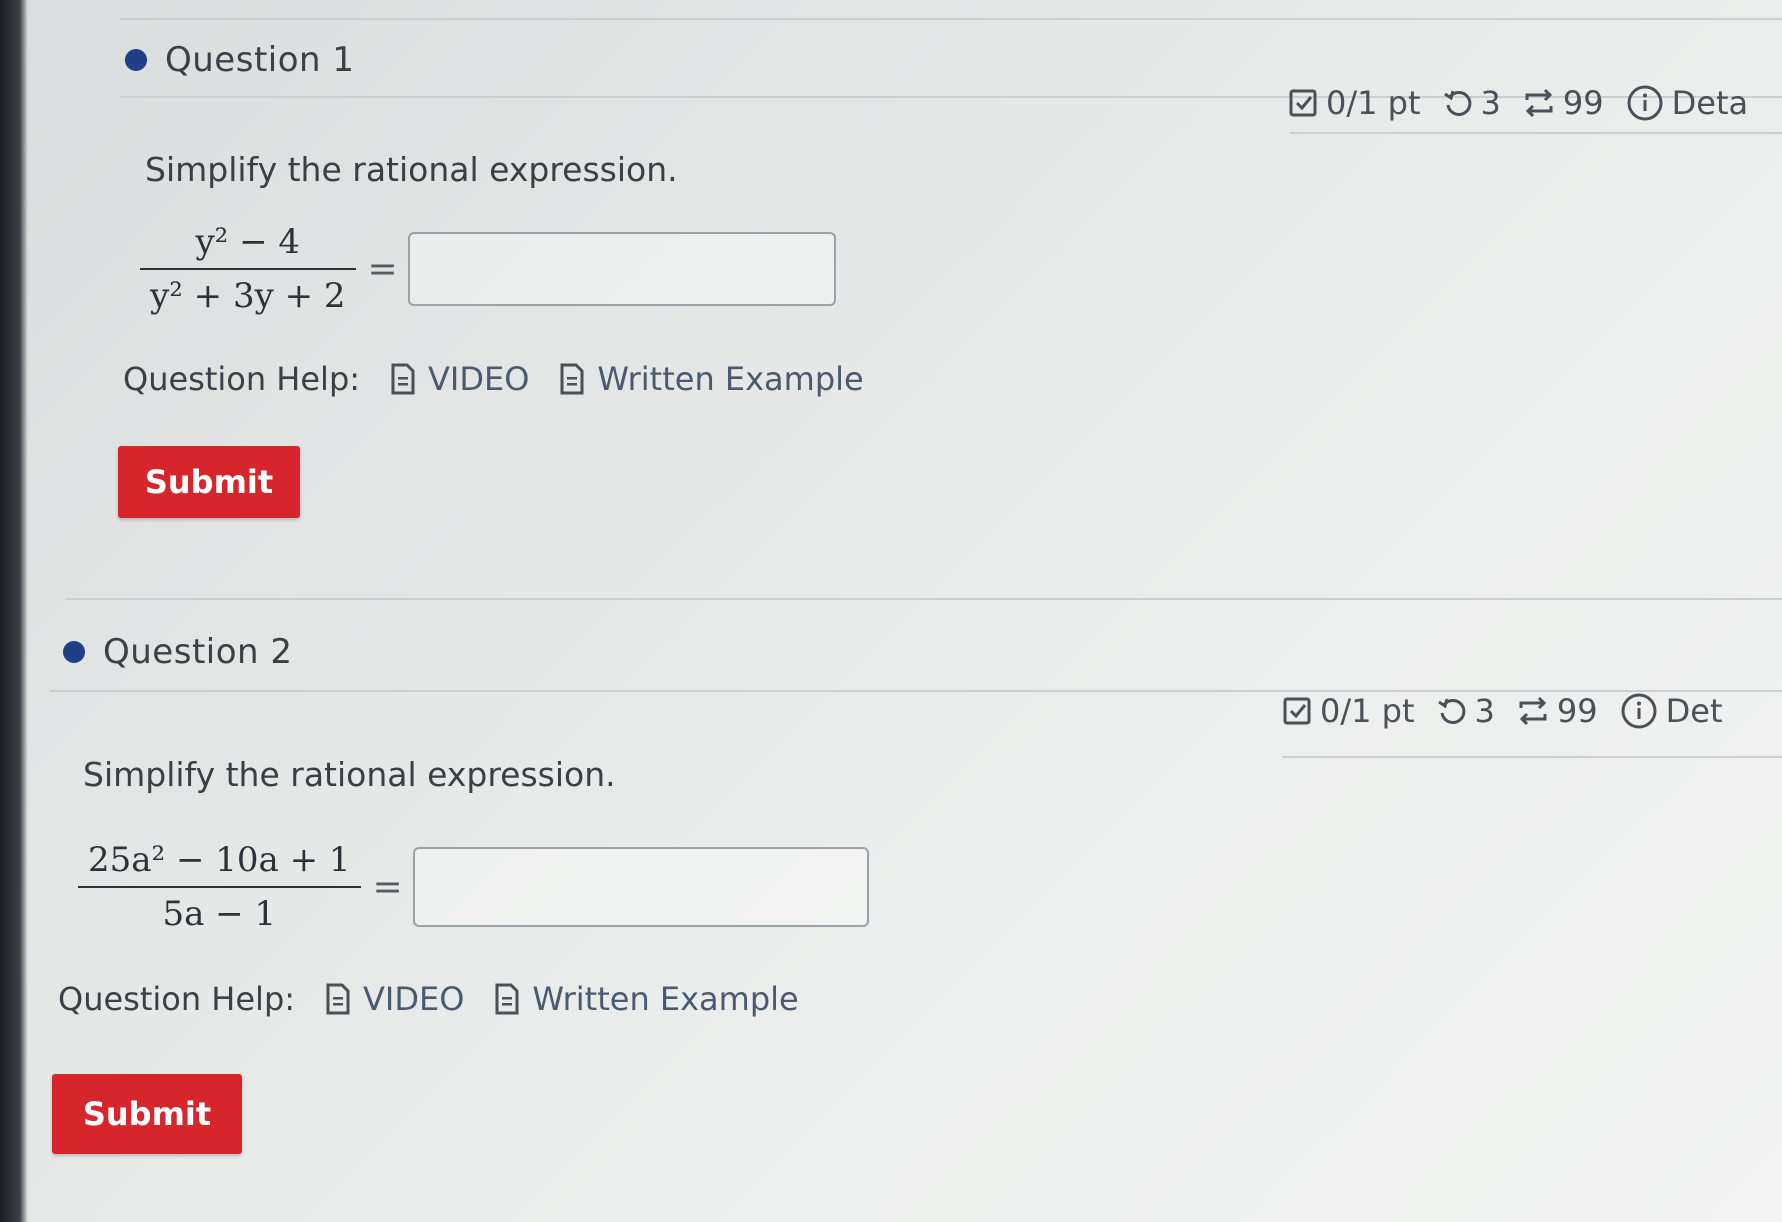 The image size is (1782, 1222). What do you see at coordinates (147, 1114) in the screenshot?
I see `question-2-submit-button: Submit` at bounding box center [147, 1114].